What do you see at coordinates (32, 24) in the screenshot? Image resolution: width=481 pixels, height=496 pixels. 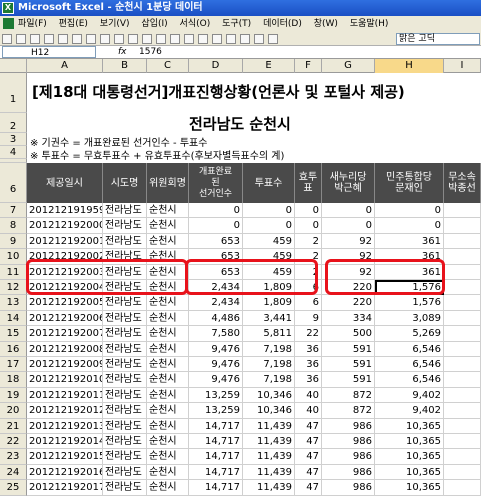 I see `menu-file: 파일(F)` at bounding box center [32, 24].